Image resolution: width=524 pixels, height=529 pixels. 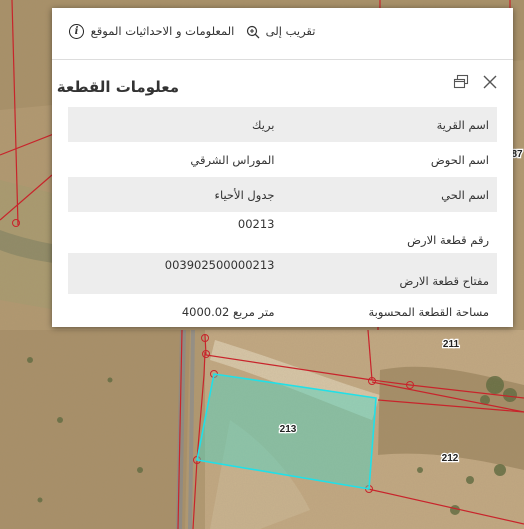 I want to click on attribute-key: اسم الحوض, so click(x=459, y=159).